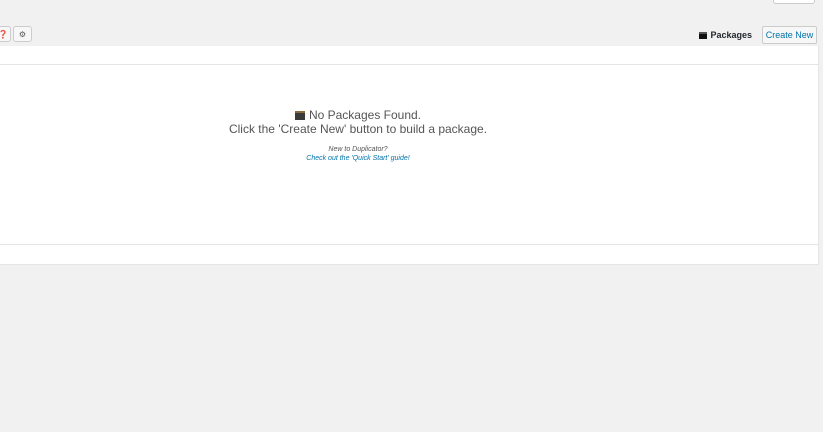 Image resolution: width=823 pixels, height=432 pixels. What do you see at coordinates (409, 244) in the screenshot?
I see `table-footer-divider` at bounding box center [409, 244].